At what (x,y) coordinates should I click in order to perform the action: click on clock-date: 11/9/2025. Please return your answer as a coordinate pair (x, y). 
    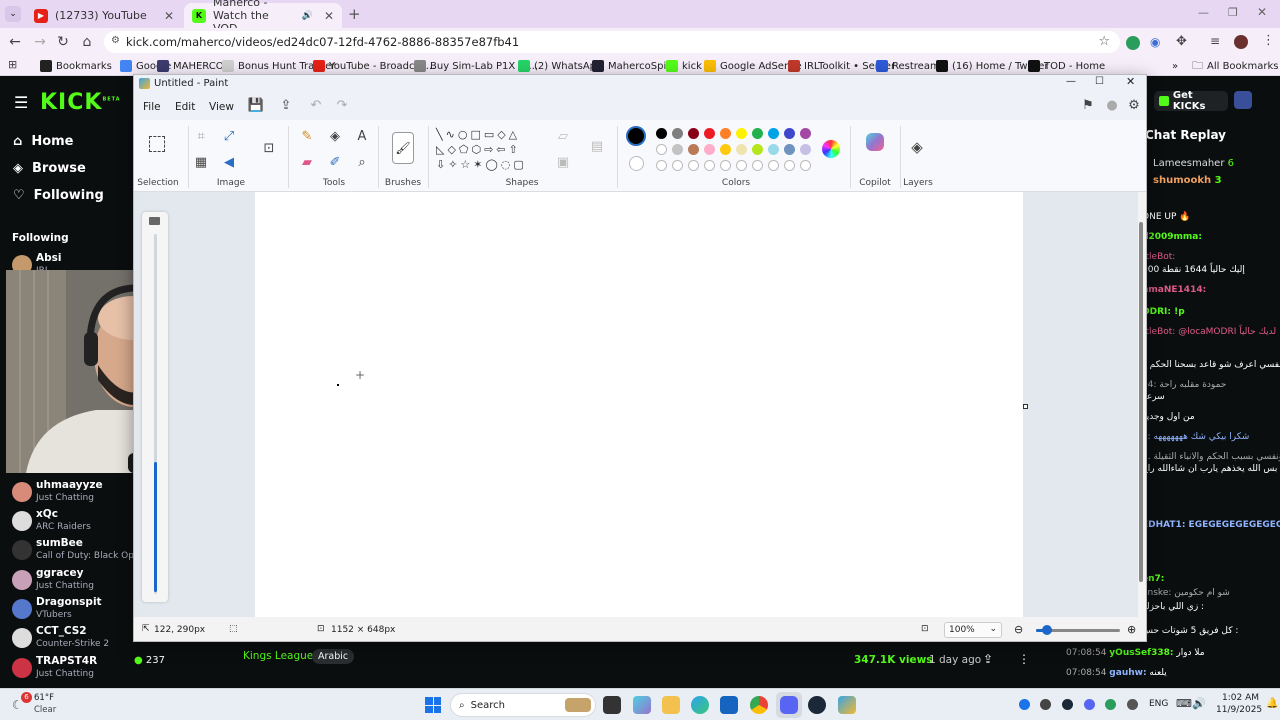
    Looking at the image, I should click on (1239, 710).